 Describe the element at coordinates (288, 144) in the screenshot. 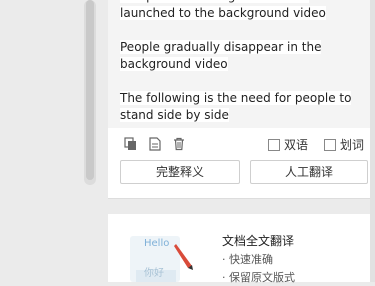

I see `bilingual-checkbox: 双语` at that location.